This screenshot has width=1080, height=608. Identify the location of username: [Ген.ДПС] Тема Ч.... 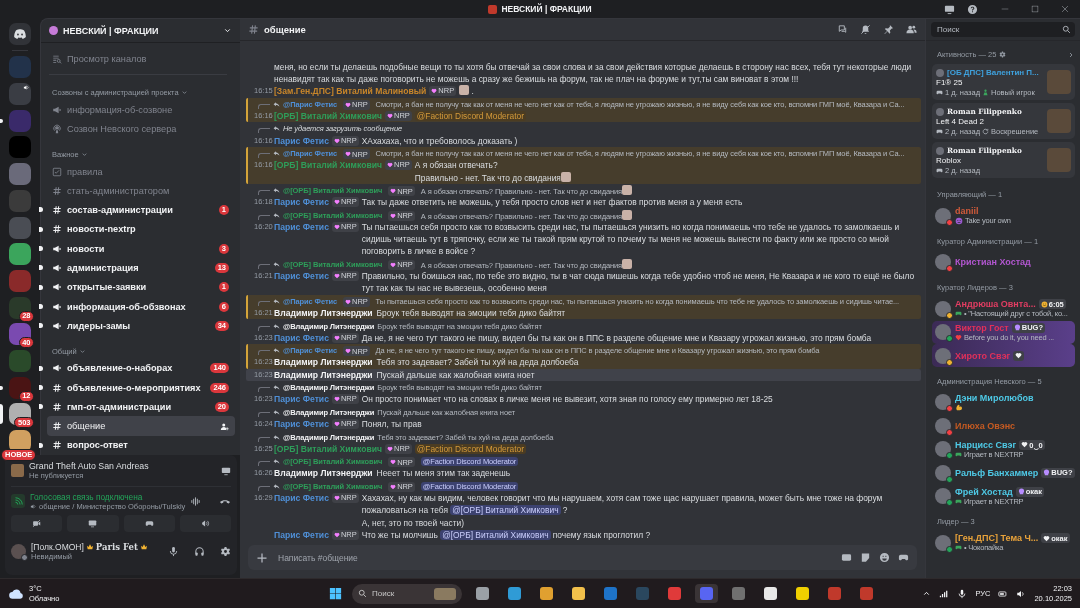
(997, 538).